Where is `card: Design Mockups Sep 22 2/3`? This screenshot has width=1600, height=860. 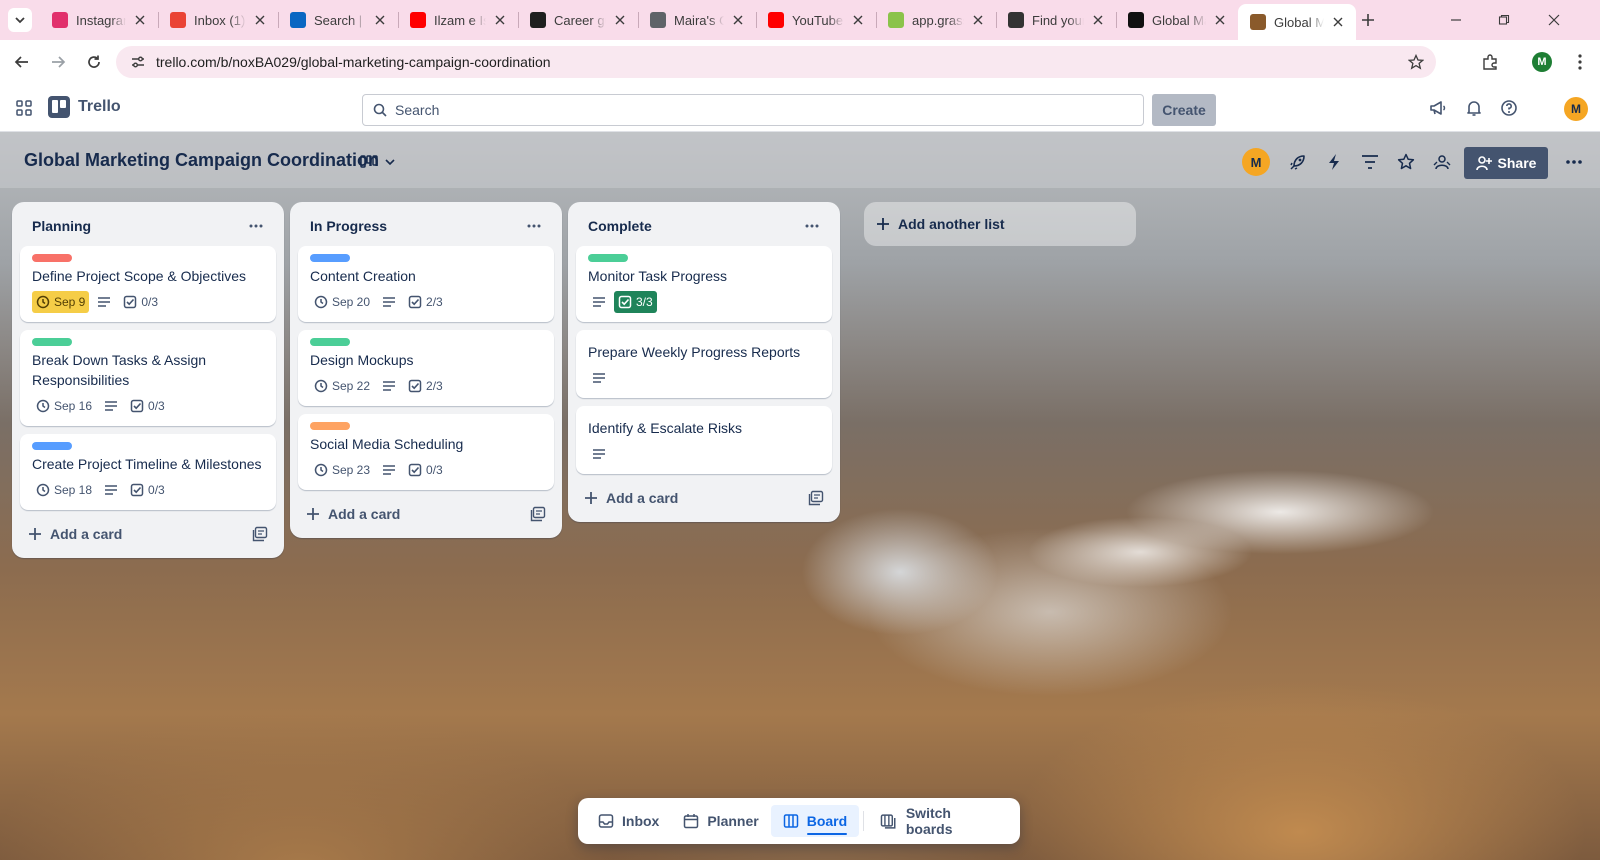
card: Design Mockups Sep 22 2/3 is located at coordinates (426, 368).